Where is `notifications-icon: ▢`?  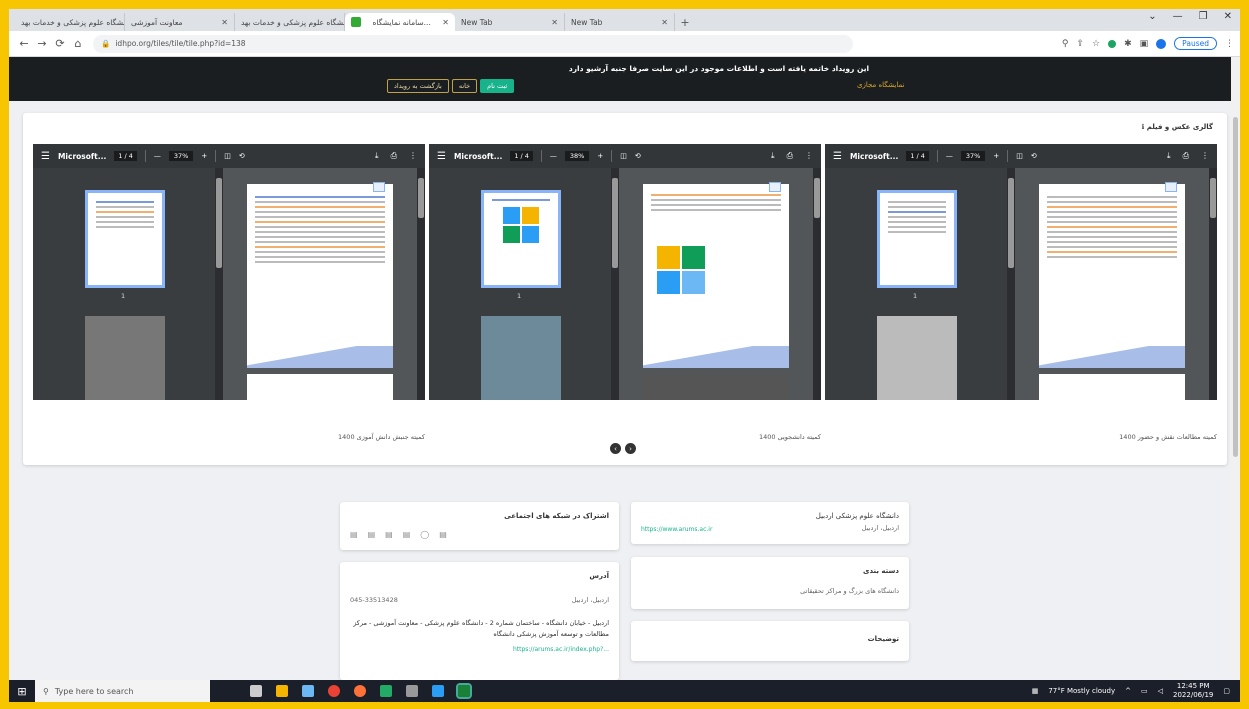
notifications-icon: ▢ is located at coordinates (1226, 691).